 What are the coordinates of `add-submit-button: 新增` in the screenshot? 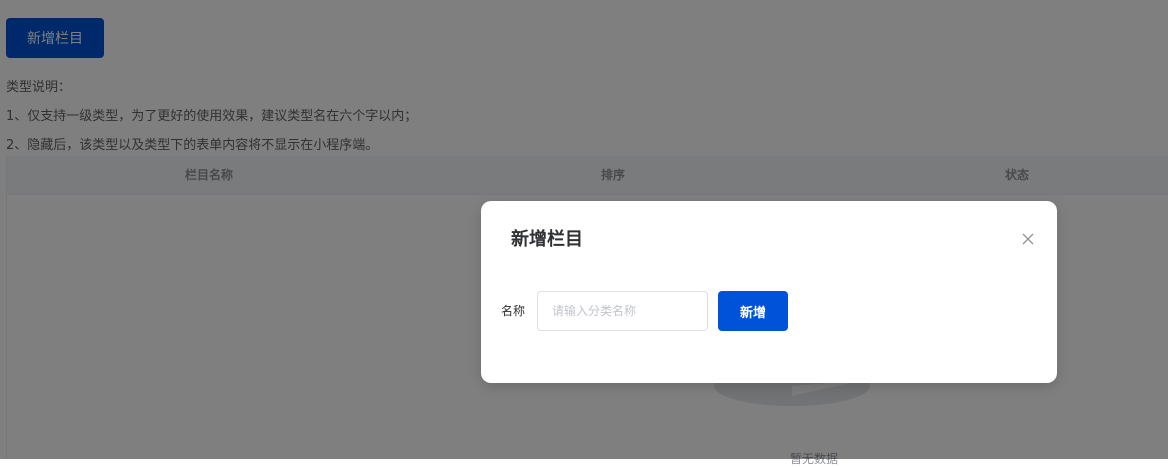 It's located at (753, 311).